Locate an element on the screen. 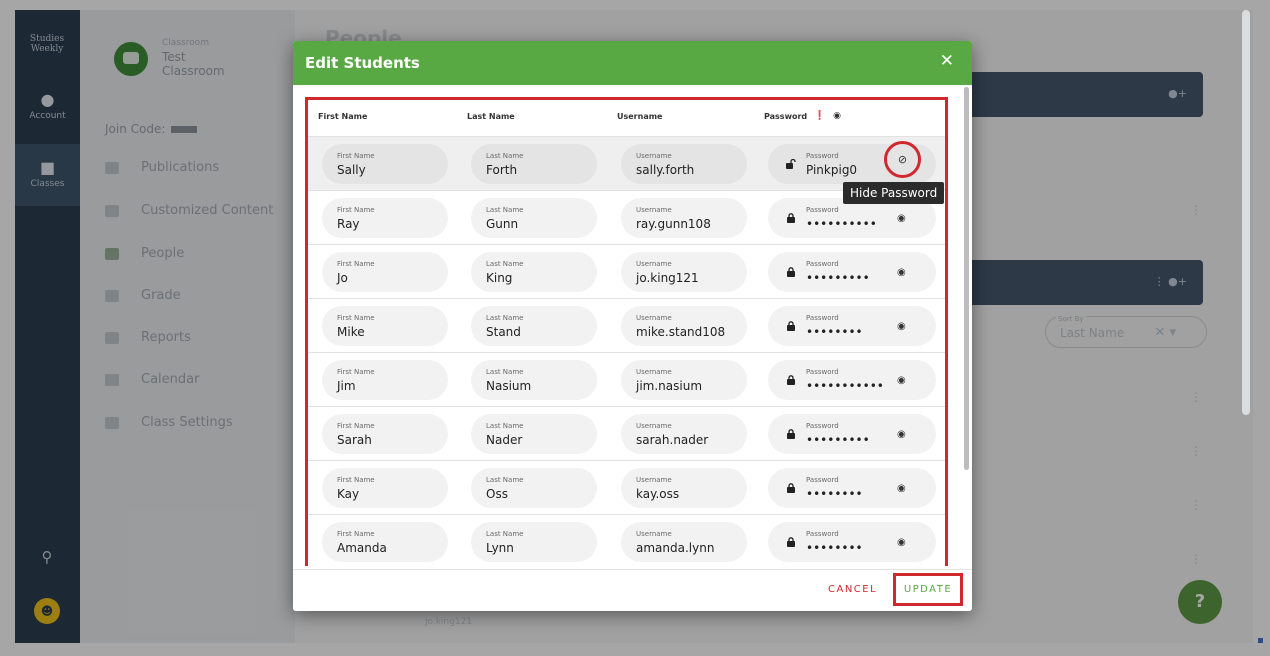 The width and height of the screenshot is (1270, 656). first-name-field: First Name Amanda is located at coordinates (385, 542).